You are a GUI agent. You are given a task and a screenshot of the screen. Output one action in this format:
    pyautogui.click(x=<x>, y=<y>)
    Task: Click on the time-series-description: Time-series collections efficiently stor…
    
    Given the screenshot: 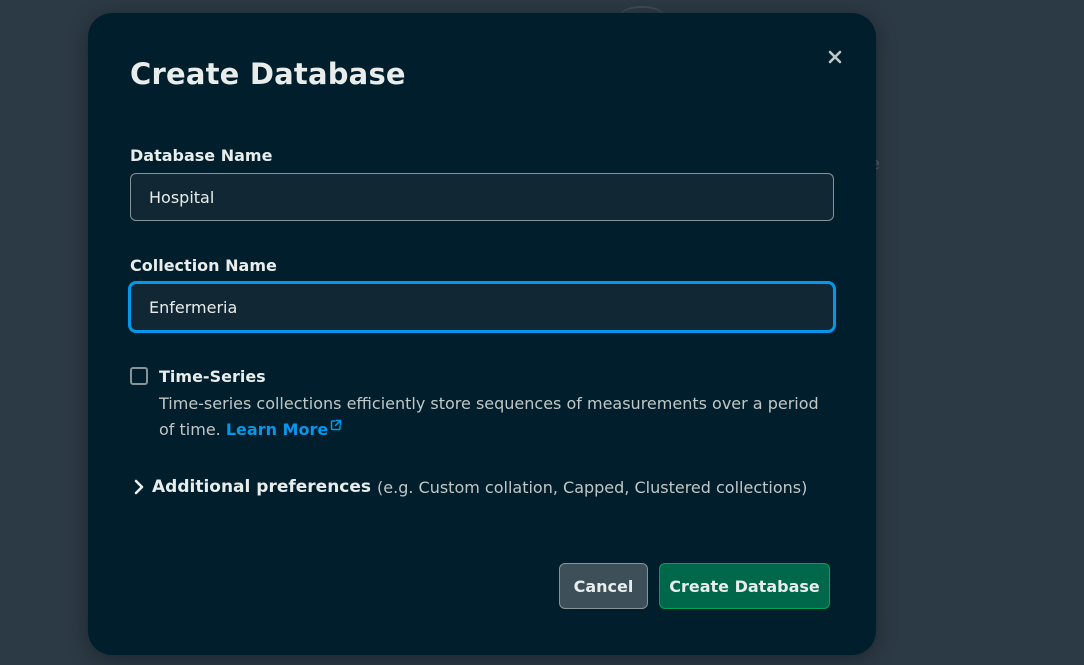 What is the action you would take?
    pyautogui.click(x=494, y=417)
    